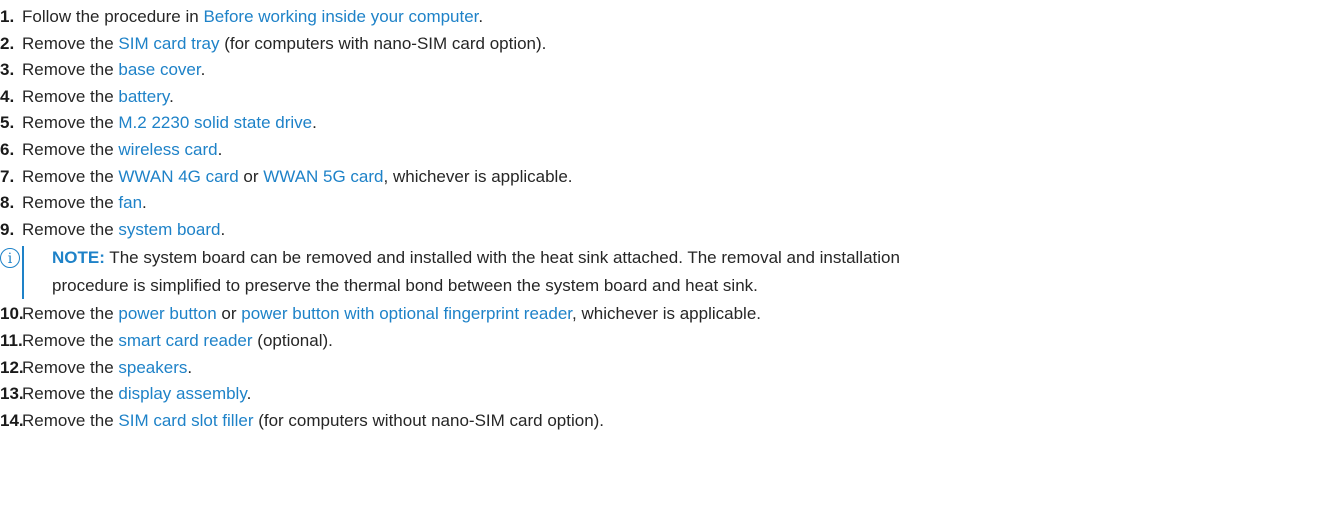 This screenshot has width=1320, height=526. I want to click on info-icon: i, so click(10, 258).